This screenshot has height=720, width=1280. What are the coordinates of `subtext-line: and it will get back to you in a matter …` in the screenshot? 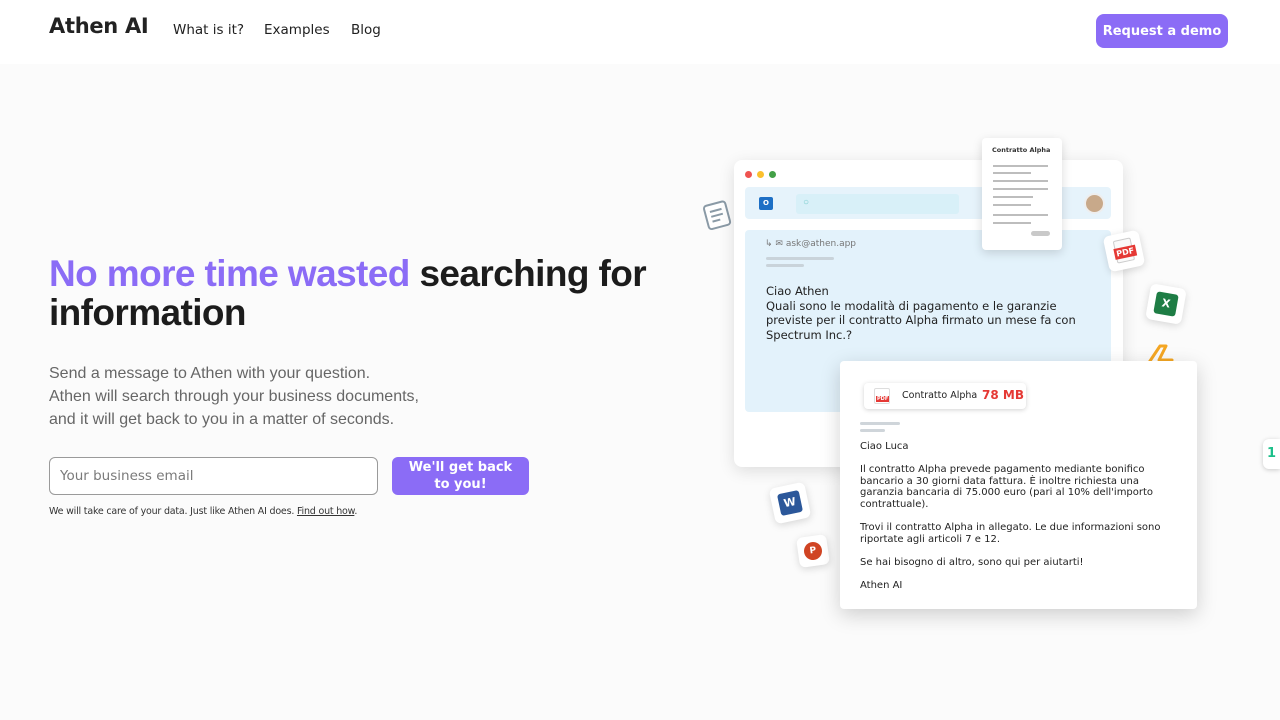 It's located at (222, 419).